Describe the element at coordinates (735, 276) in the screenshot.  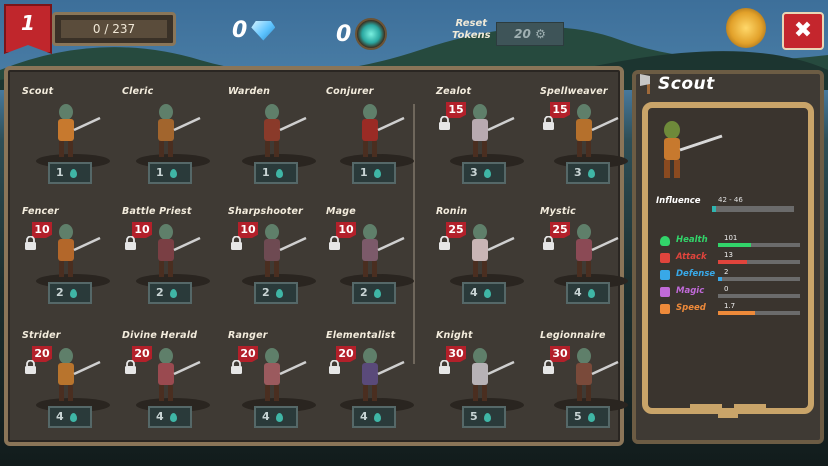
I see `stat-row: Defense 2` at that location.